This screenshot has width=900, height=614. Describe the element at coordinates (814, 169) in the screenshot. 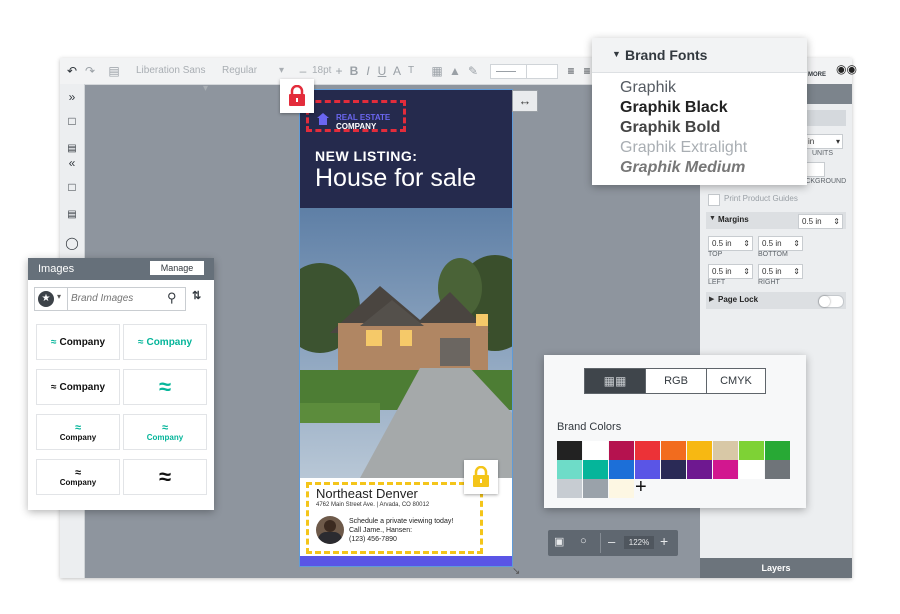

I see `background-color-field` at that location.